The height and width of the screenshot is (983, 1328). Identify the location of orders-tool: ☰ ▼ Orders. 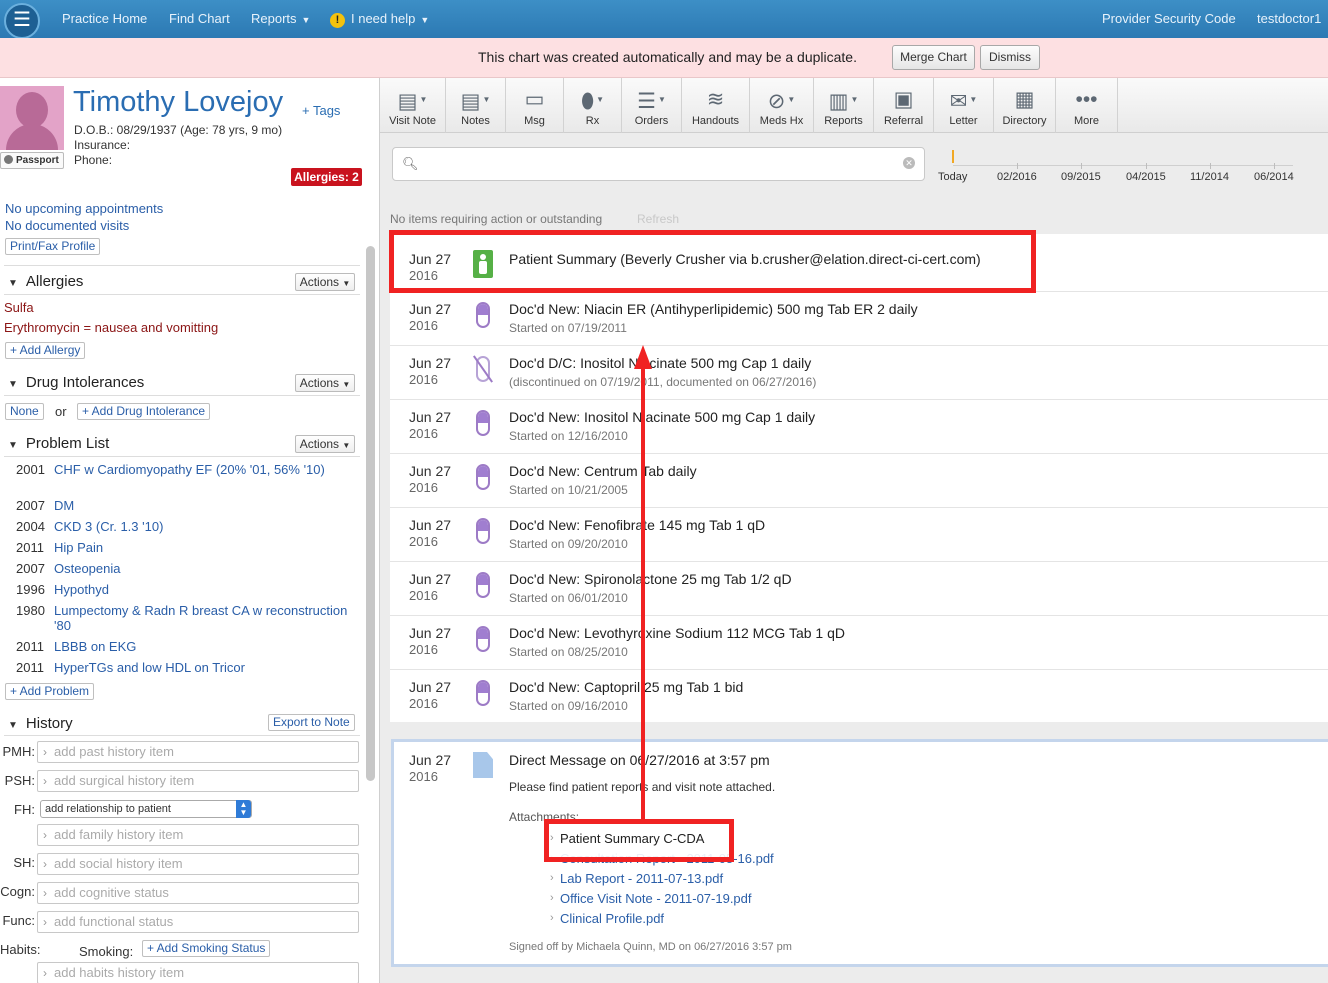
(652, 105).